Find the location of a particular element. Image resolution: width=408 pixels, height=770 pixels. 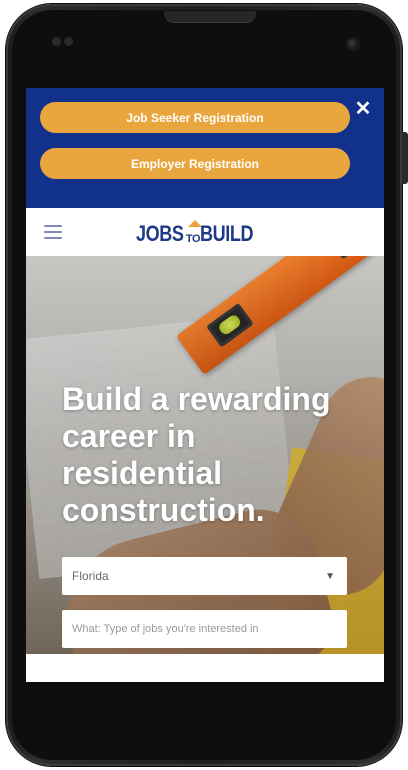

logo-text-jobs: JOBS is located at coordinates (160, 233).